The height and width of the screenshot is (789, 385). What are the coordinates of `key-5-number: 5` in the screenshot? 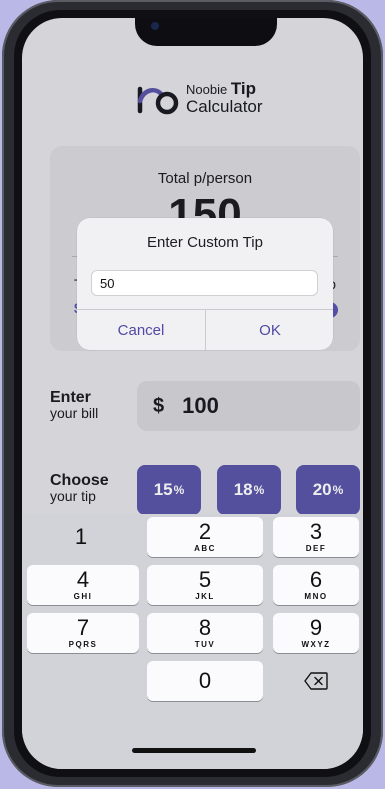 It's located at (205, 579).